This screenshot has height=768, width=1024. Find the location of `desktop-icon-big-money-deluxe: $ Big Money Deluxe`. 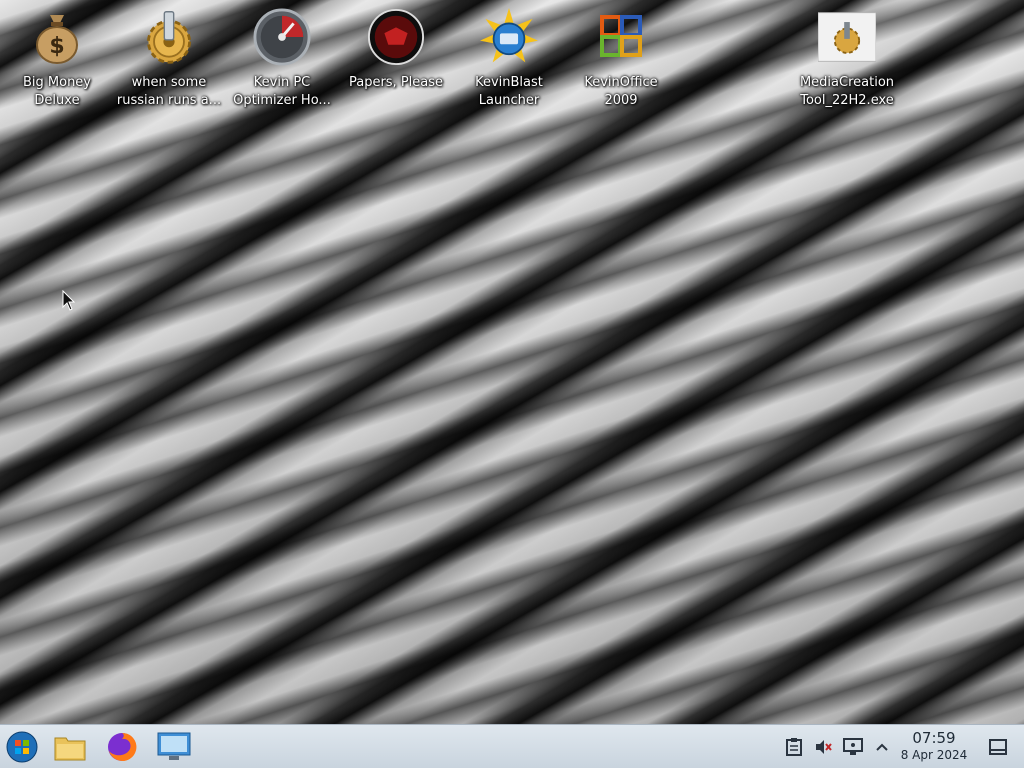

desktop-icon-big-money-deluxe: $ Big Money Deluxe is located at coordinates (57, 59).